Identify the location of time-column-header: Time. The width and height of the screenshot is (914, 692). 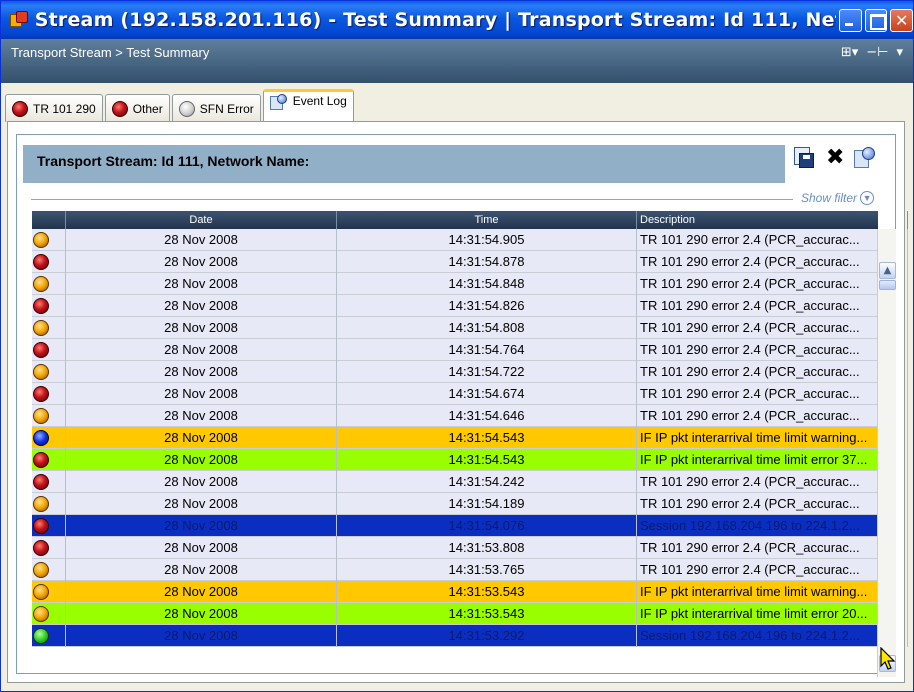
(487, 220).